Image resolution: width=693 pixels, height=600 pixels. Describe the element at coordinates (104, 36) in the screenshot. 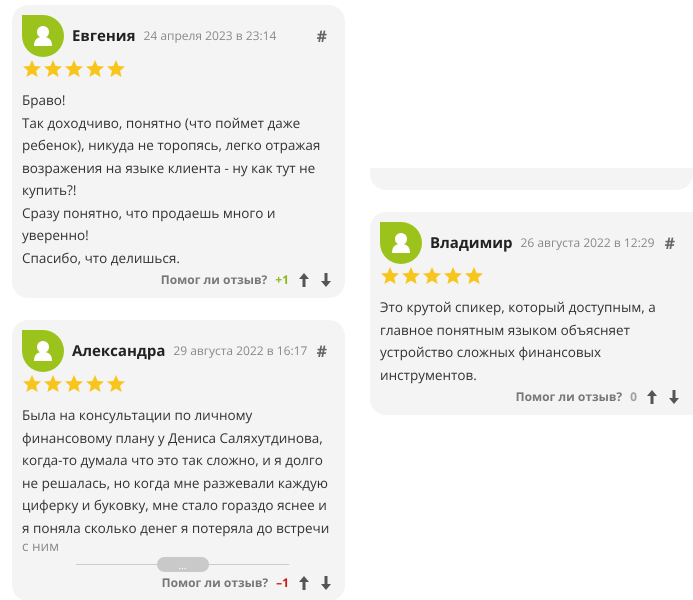

I see `author-name: Евгения` at that location.